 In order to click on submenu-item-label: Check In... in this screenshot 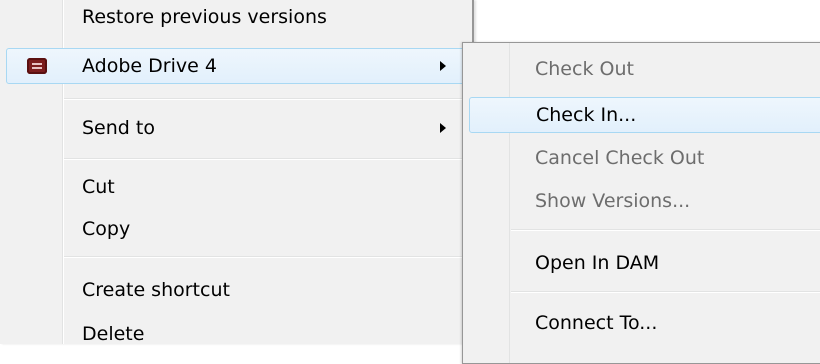, I will do `click(586, 115)`.